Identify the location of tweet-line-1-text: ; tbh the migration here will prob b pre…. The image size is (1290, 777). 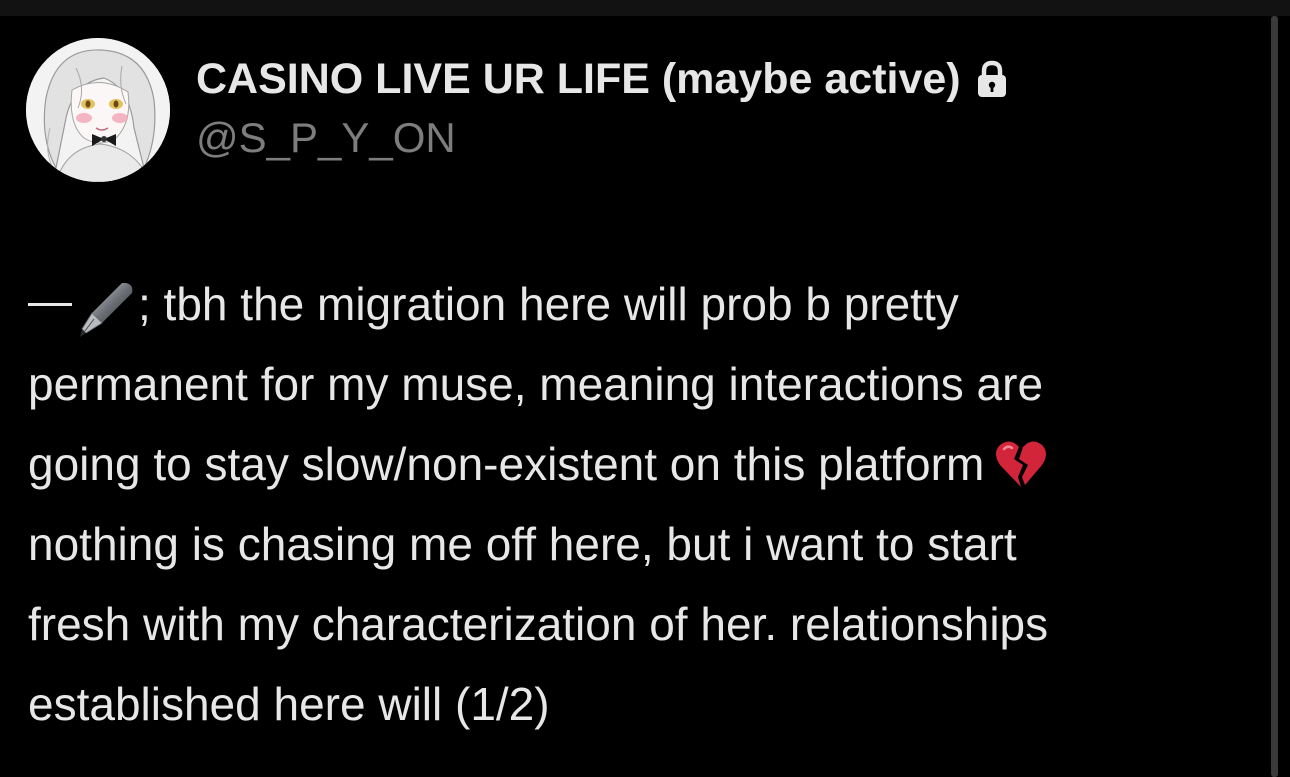
(548, 304).